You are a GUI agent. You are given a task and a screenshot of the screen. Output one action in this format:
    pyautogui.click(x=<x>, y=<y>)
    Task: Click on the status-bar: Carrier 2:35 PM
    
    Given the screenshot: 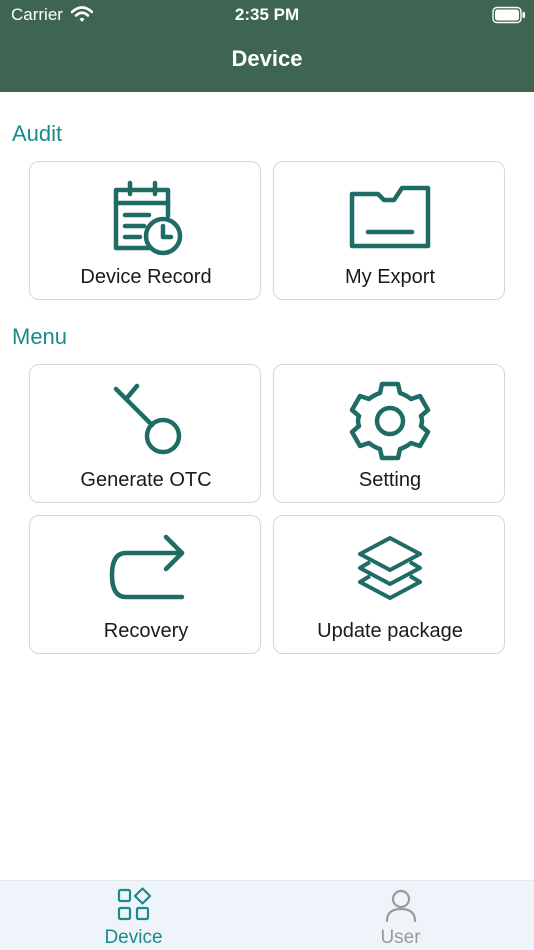 What is the action you would take?
    pyautogui.click(x=267, y=16)
    